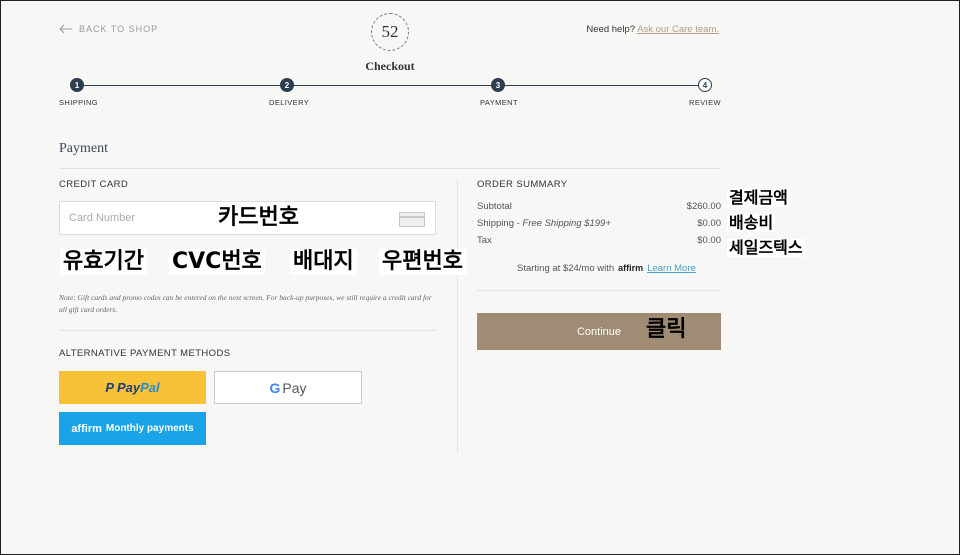 The width and height of the screenshot is (960, 555). I want to click on learn-more-link: Learn More, so click(671, 268).